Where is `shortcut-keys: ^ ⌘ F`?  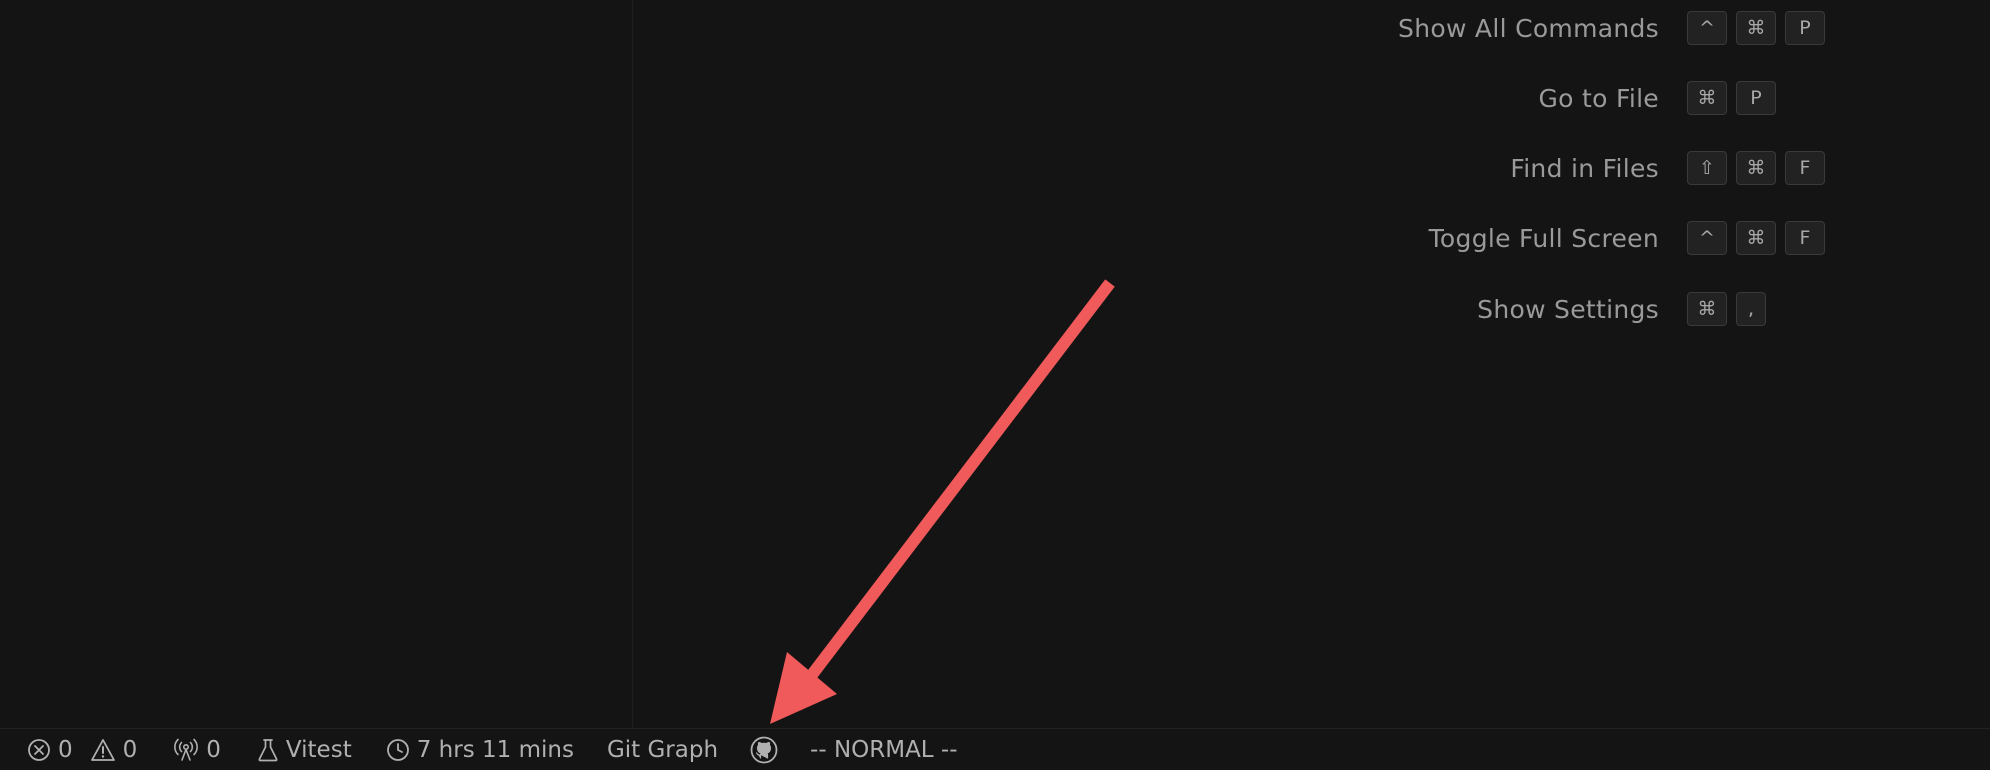
shortcut-keys: ^ ⌘ F is located at coordinates (1756, 238).